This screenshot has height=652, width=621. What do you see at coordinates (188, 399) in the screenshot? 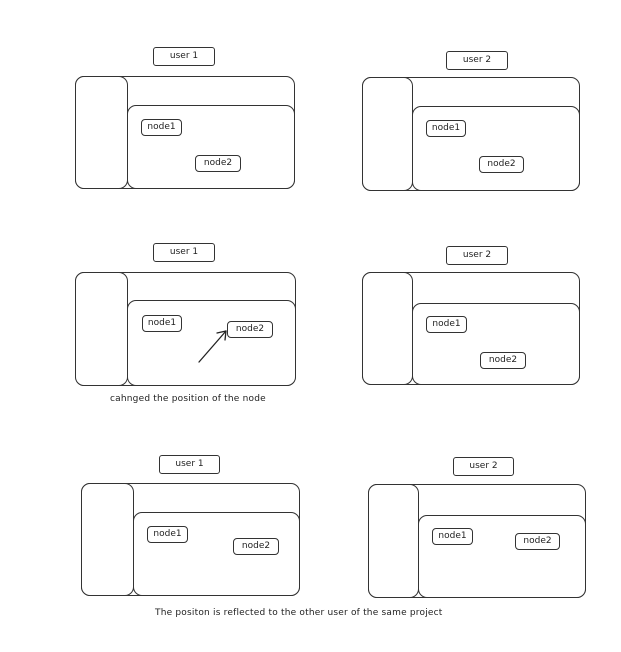
I see `caption: cahnged the position of the node` at bounding box center [188, 399].